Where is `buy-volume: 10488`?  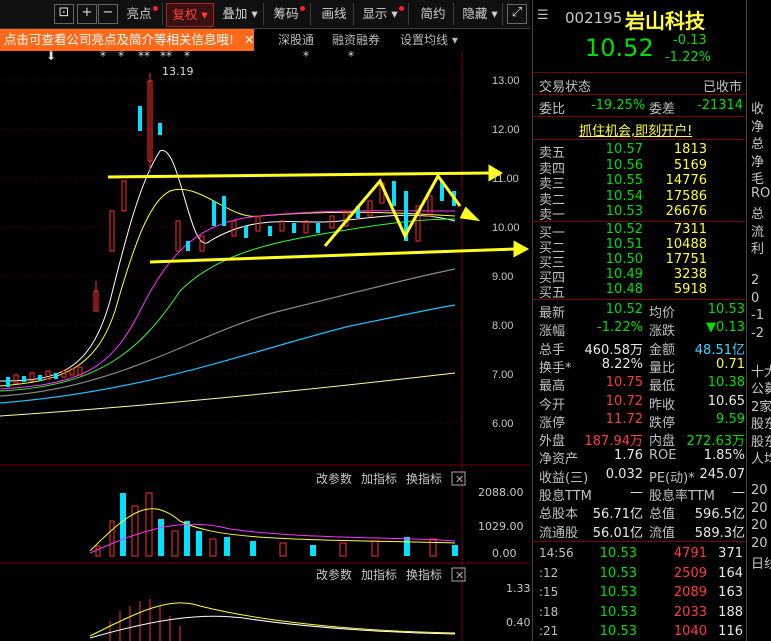 buy-volume: 10488 is located at coordinates (686, 244).